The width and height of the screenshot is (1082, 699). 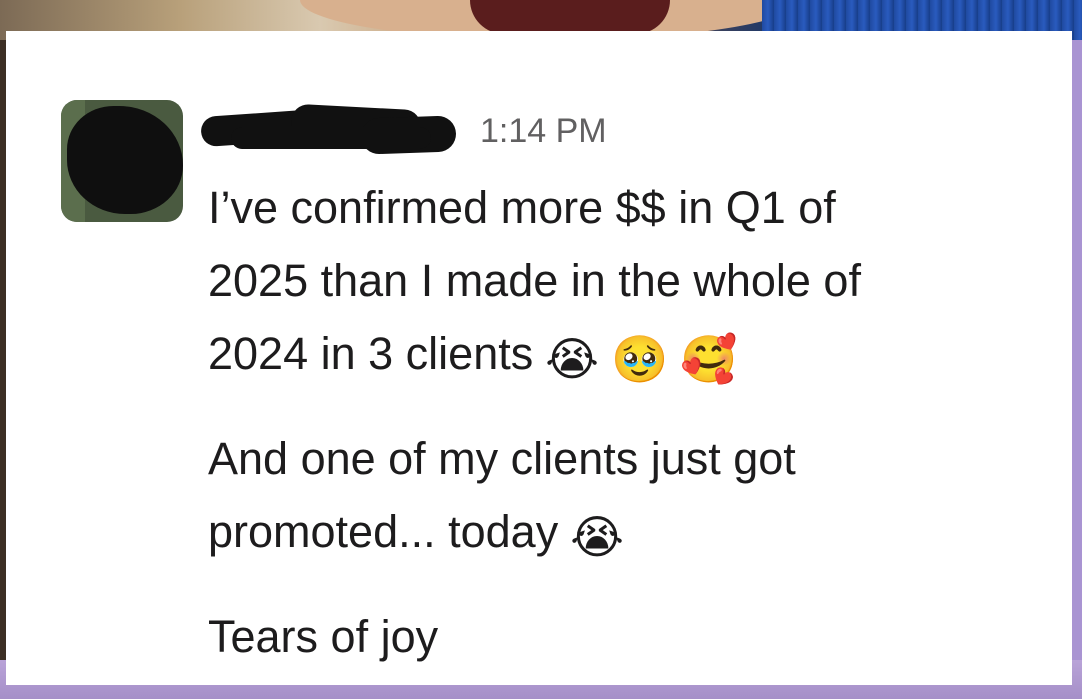 What do you see at coordinates (570, 17) in the screenshot?
I see `background-mouth` at bounding box center [570, 17].